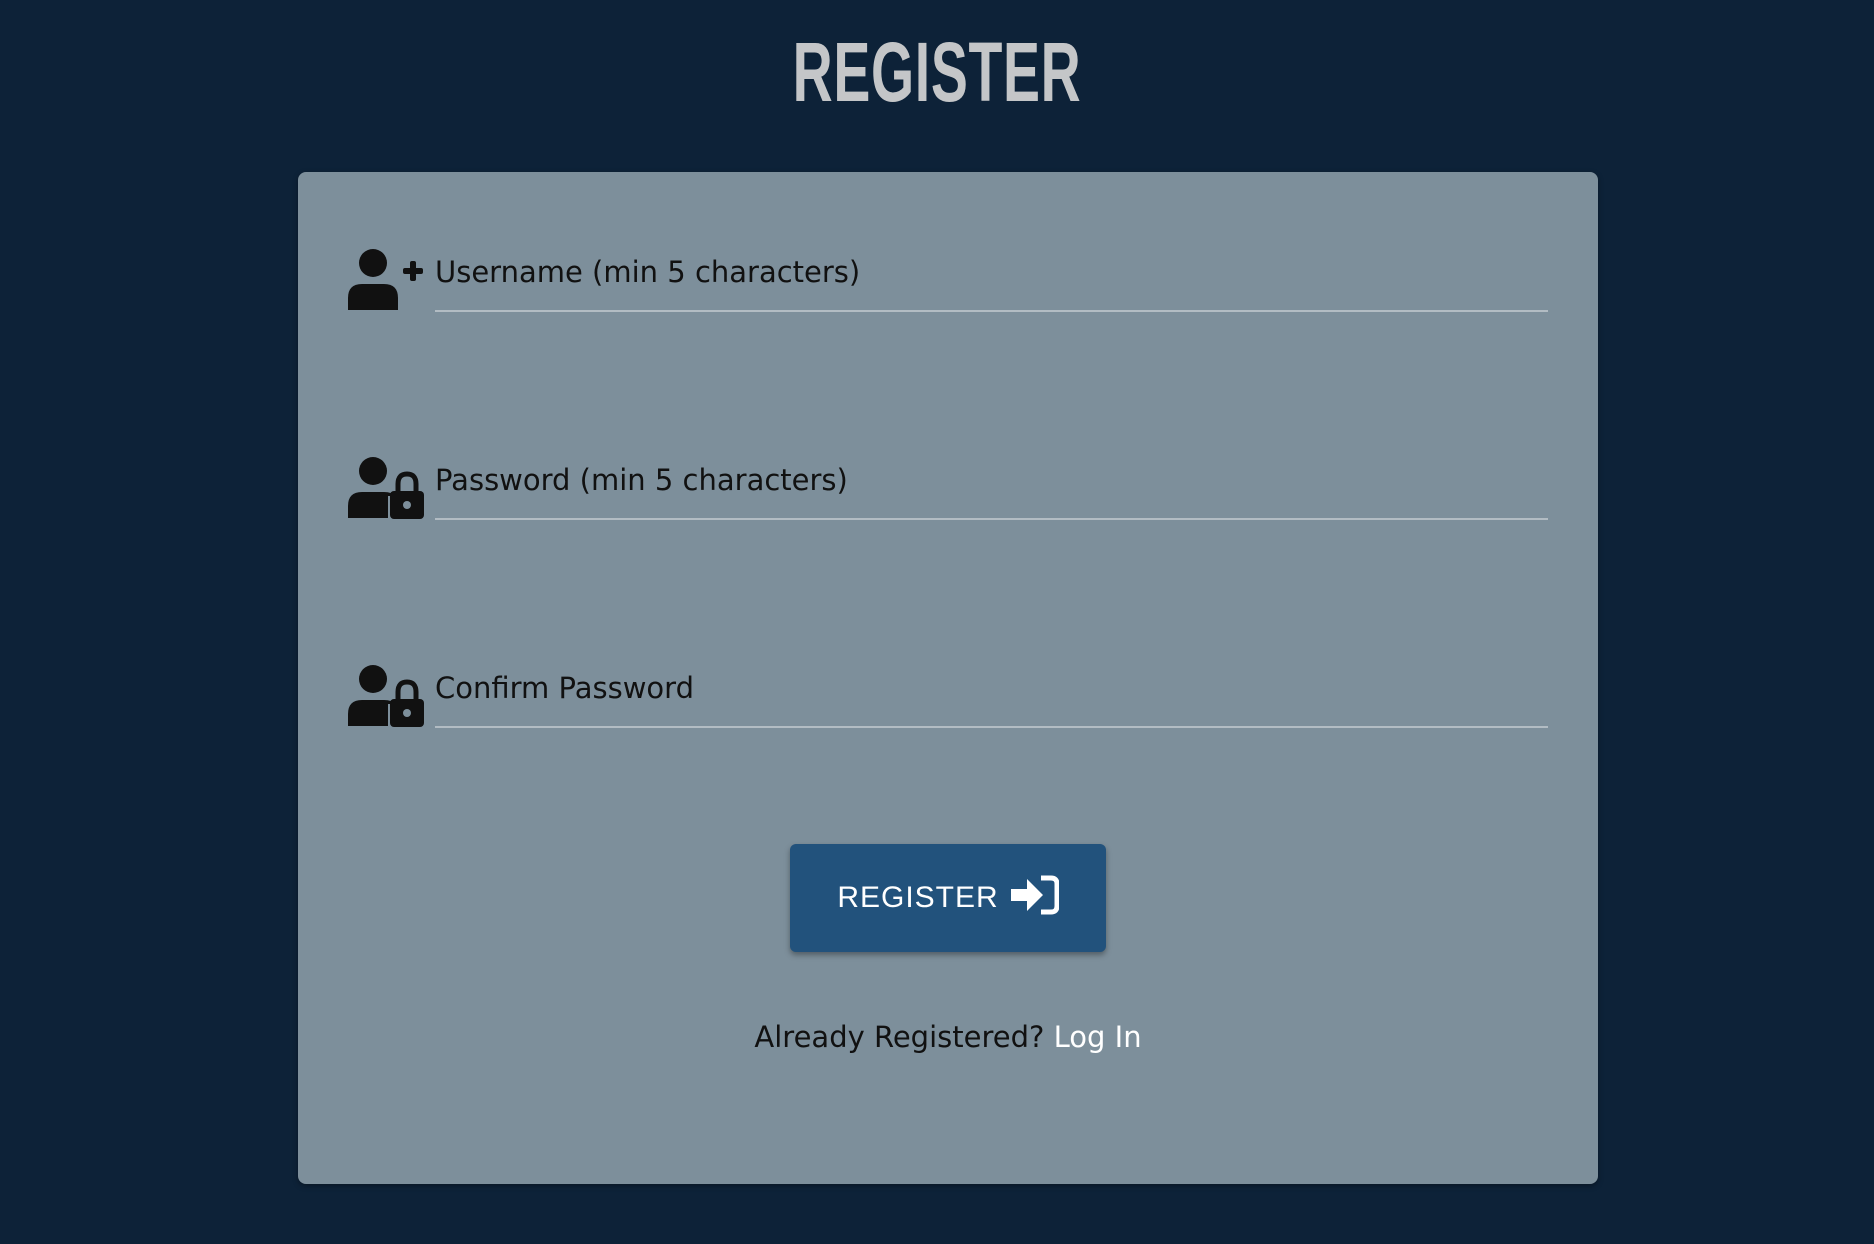 Image resolution: width=1874 pixels, height=1244 pixels. Describe the element at coordinates (937, 72) in the screenshot. I see `page-title: REGISTER` at that location.